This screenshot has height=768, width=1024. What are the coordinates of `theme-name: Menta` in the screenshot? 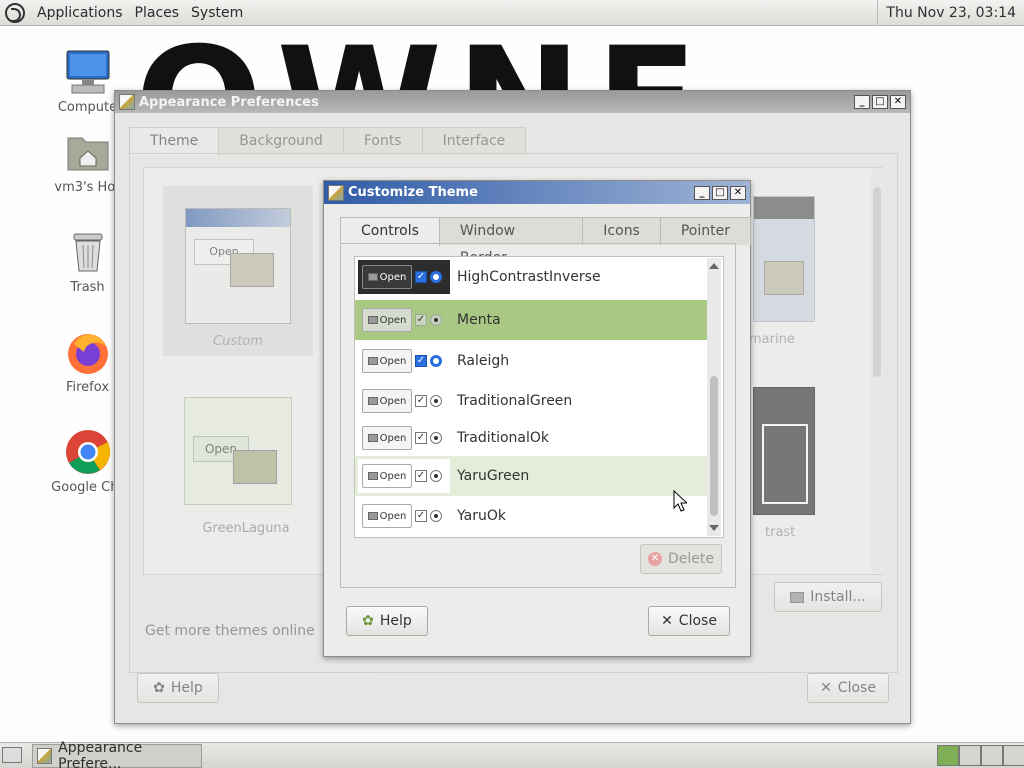 It's located at (479, 320).